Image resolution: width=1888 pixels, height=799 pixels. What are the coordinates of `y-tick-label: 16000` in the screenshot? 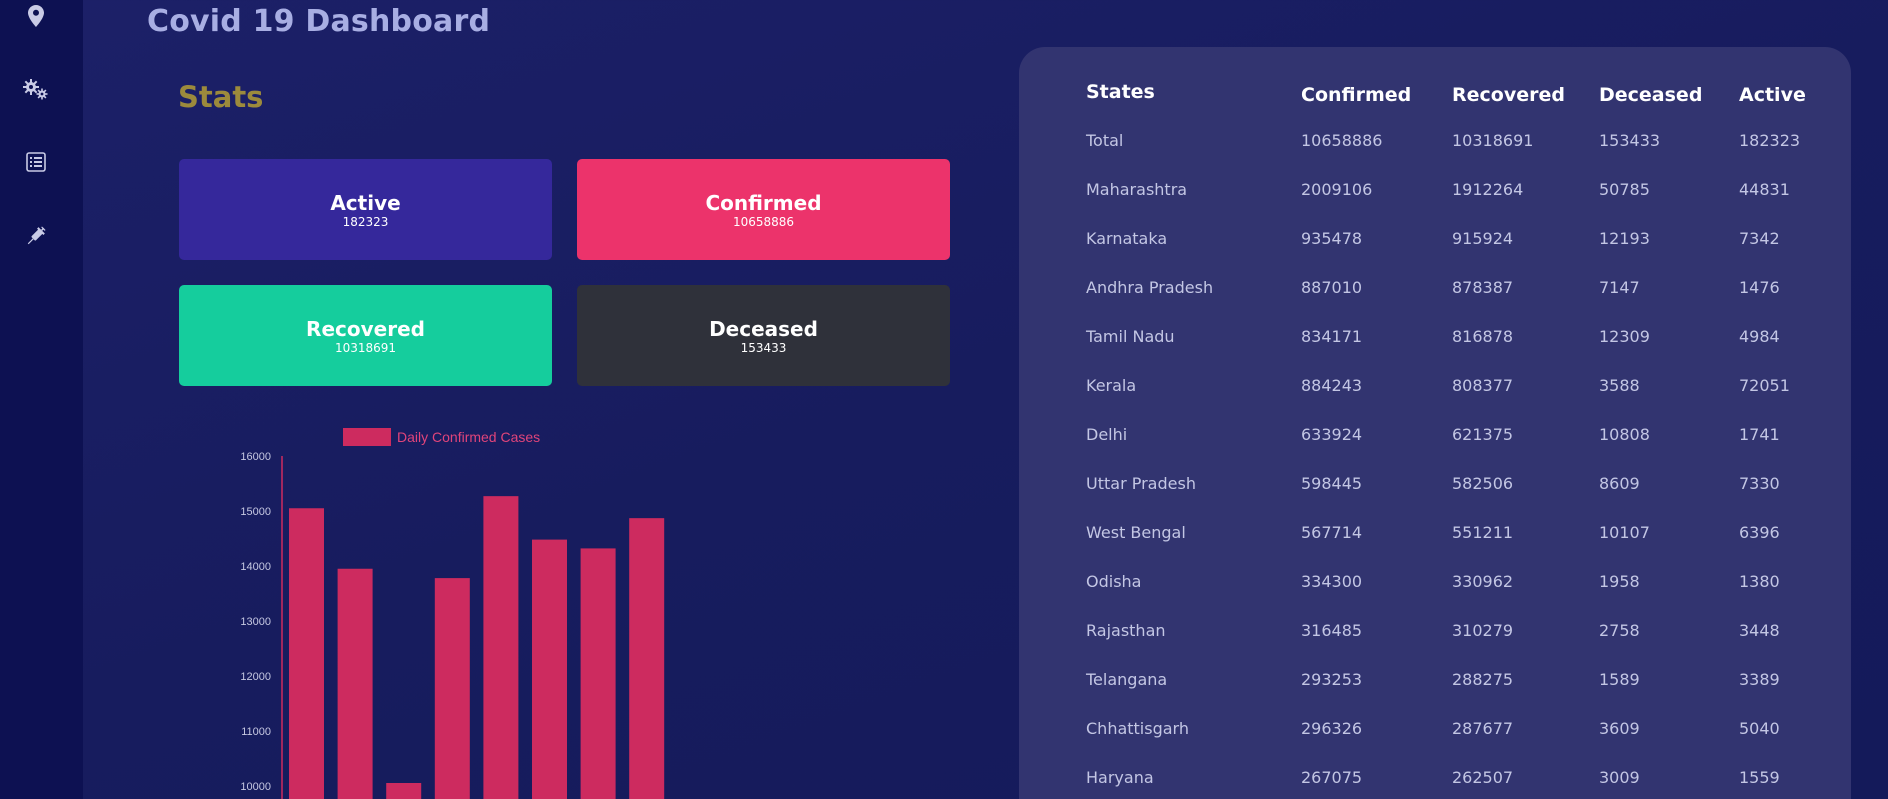 It's located at (255, 457).